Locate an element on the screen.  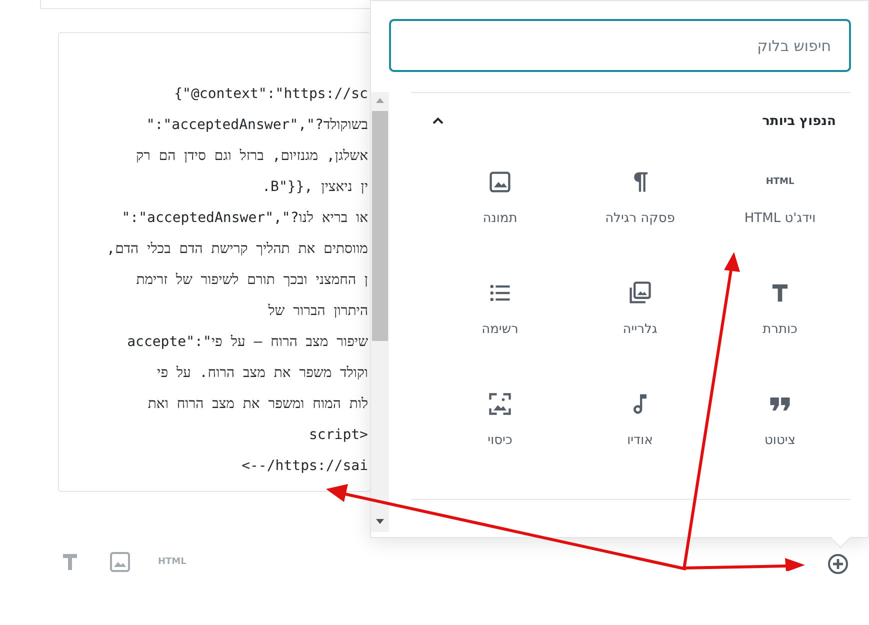
gallery-icon is located at coordinates (640, 293).